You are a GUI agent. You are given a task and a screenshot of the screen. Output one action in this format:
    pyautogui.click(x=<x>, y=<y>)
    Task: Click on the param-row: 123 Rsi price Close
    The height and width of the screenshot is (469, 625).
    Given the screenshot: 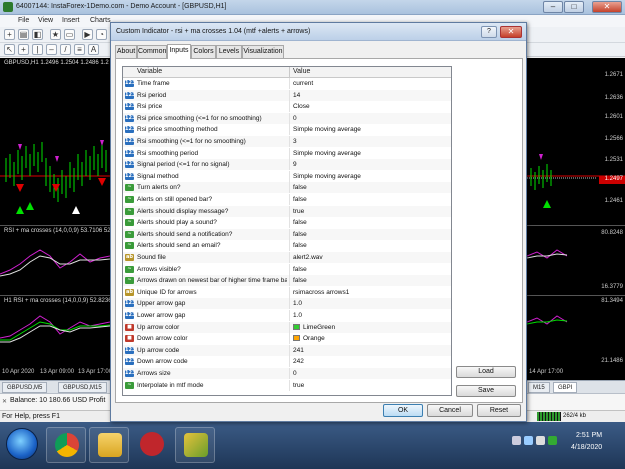 What is the action you would take?
    pyautogui.click(x=287, y=107)
    